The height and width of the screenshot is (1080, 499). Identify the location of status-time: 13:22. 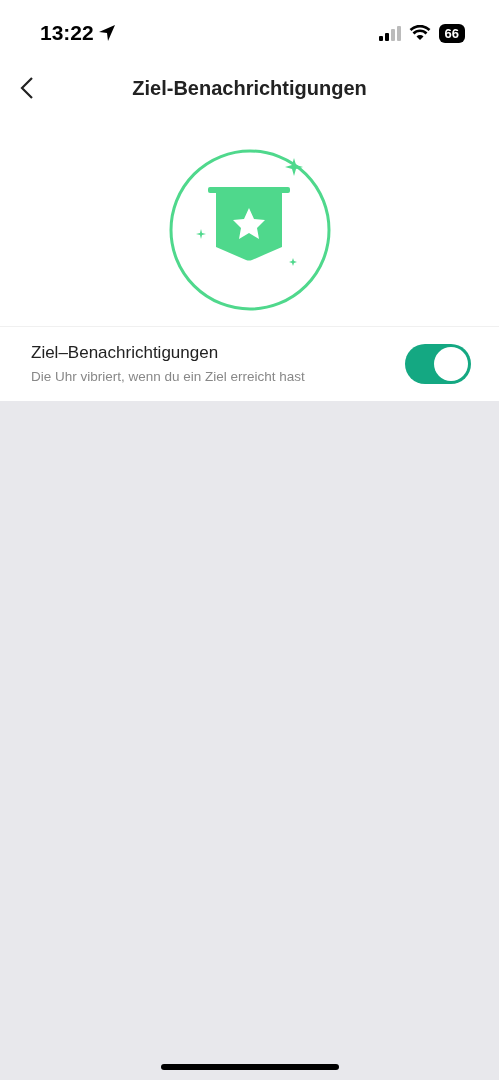
(67, 33).